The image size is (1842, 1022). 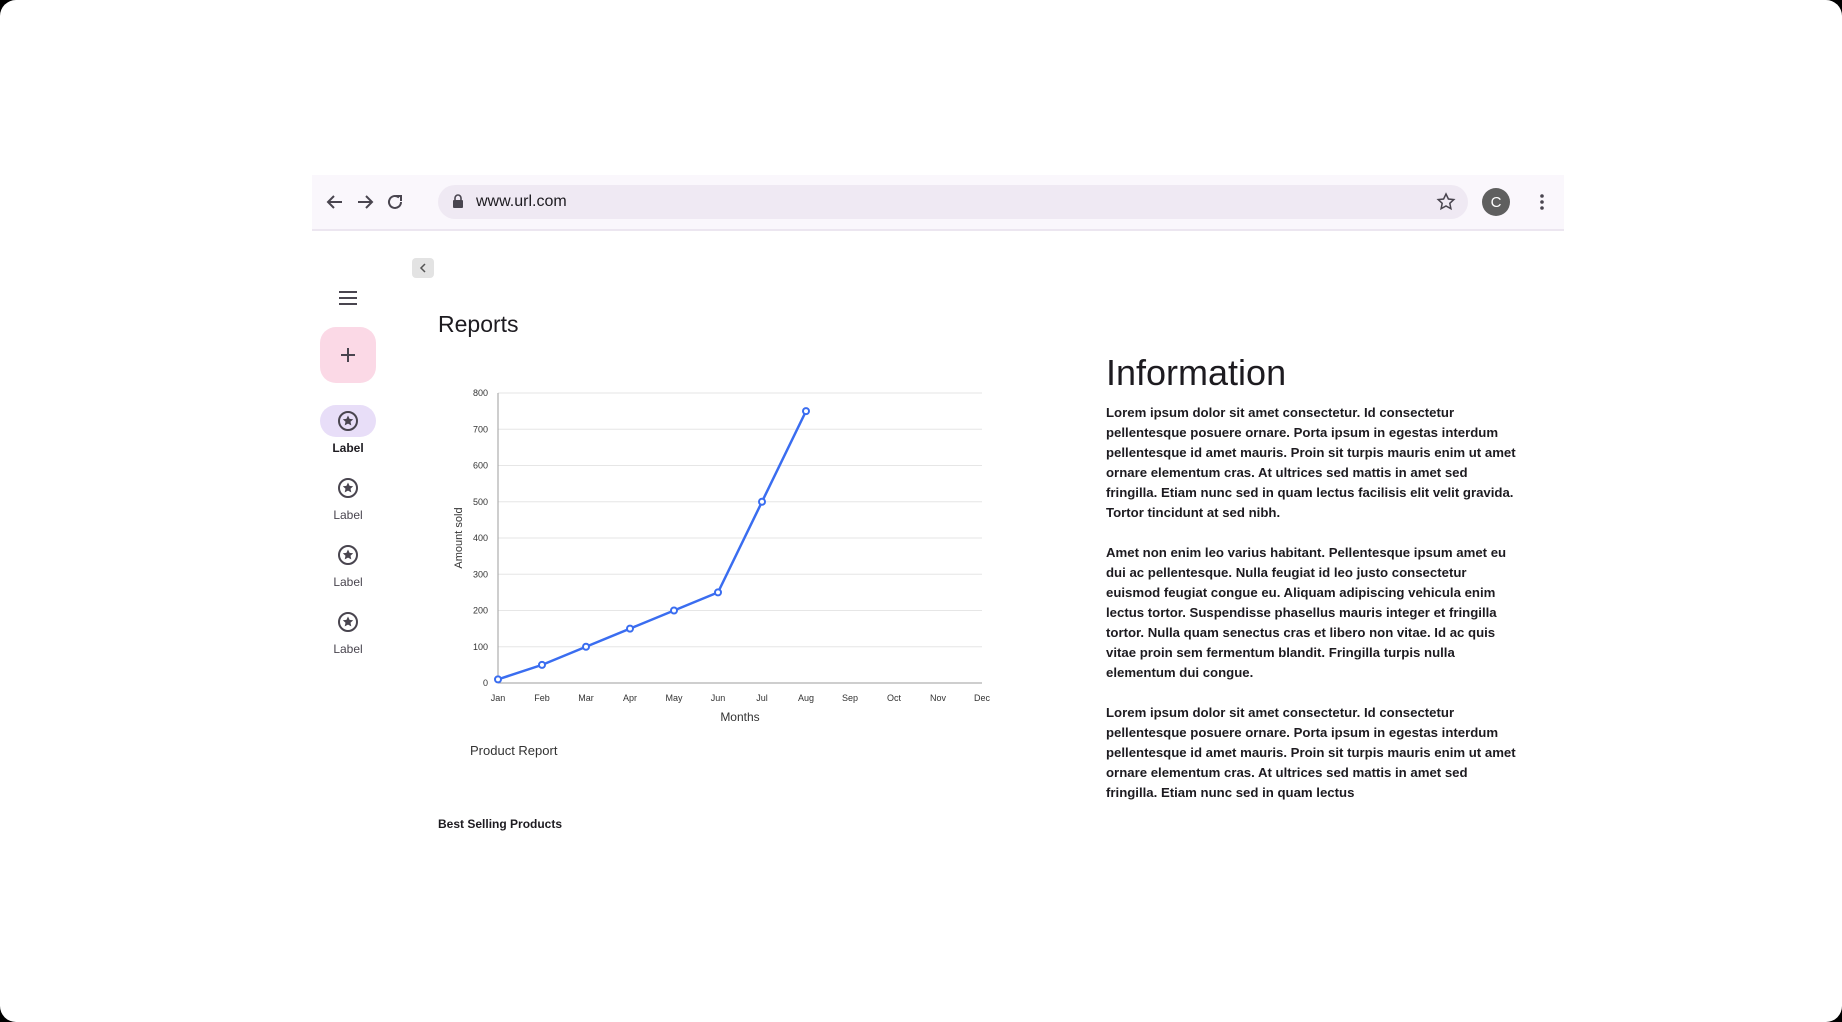 I want to click on y-tick-label: 500, so click(x=480, y=502).